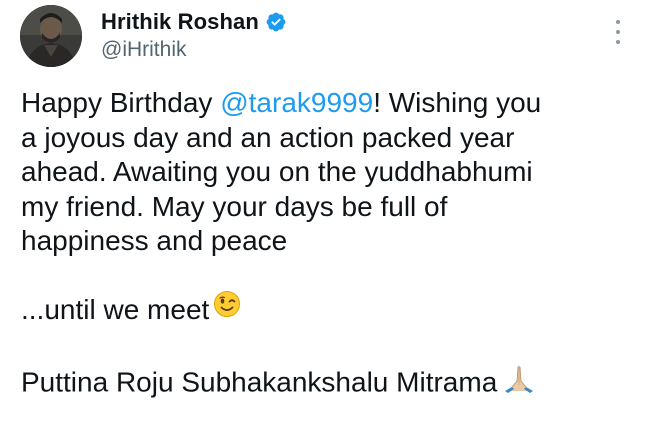 This screenshot has height=447, width=650. I want to click on author-name-row: Hrithik Roshan, so click(194, 22).